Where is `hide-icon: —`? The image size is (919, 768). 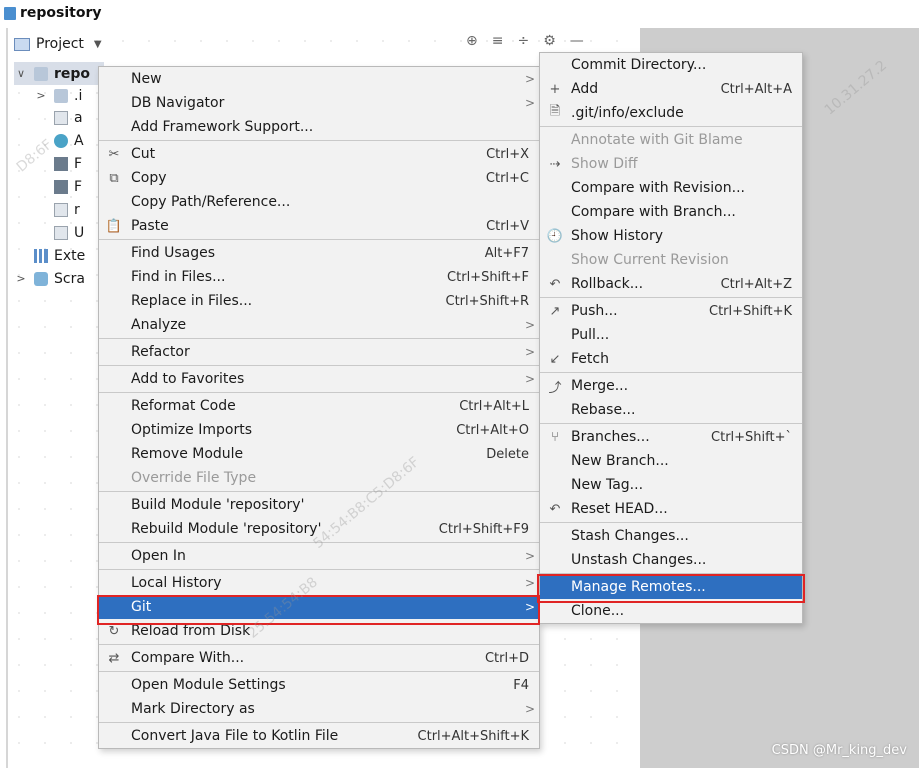
hide-icon: — is located at coordinates (577, 41).